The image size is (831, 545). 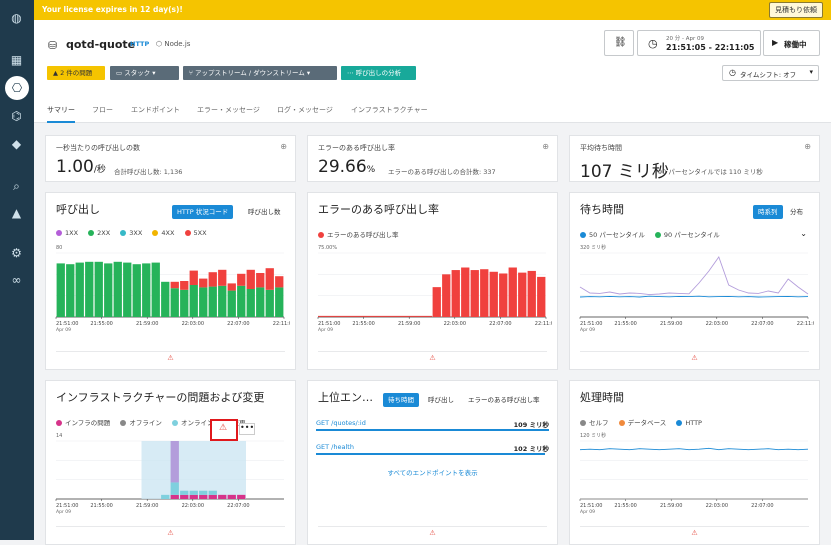 What do you see at coordinates (341, 423) in the screenshot?
I see `endpoint-name: GET /quotes/:id` at bounding box center [341, 423].